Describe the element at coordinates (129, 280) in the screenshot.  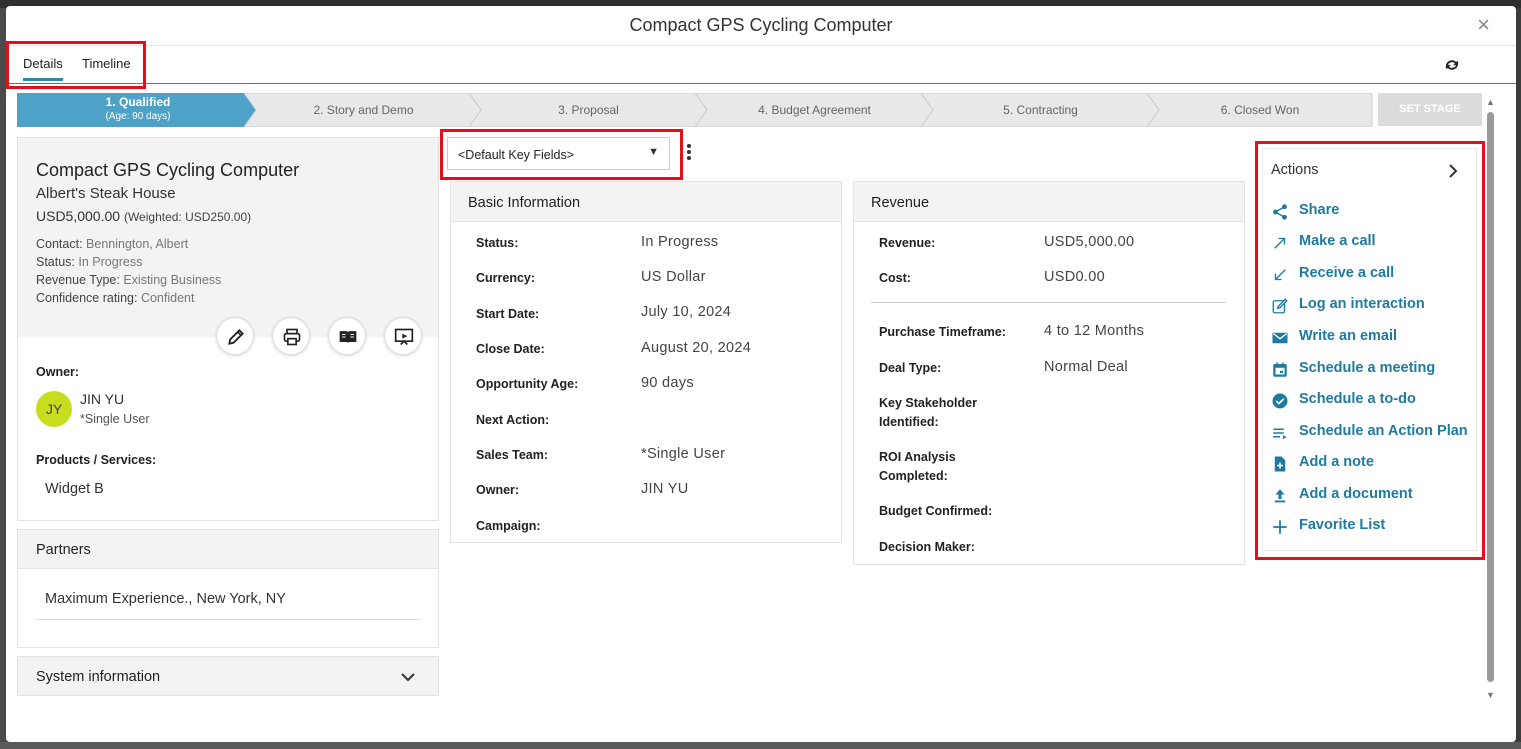
I see `summary-revenue-type: Revenue Type: Existing Business` at that location.